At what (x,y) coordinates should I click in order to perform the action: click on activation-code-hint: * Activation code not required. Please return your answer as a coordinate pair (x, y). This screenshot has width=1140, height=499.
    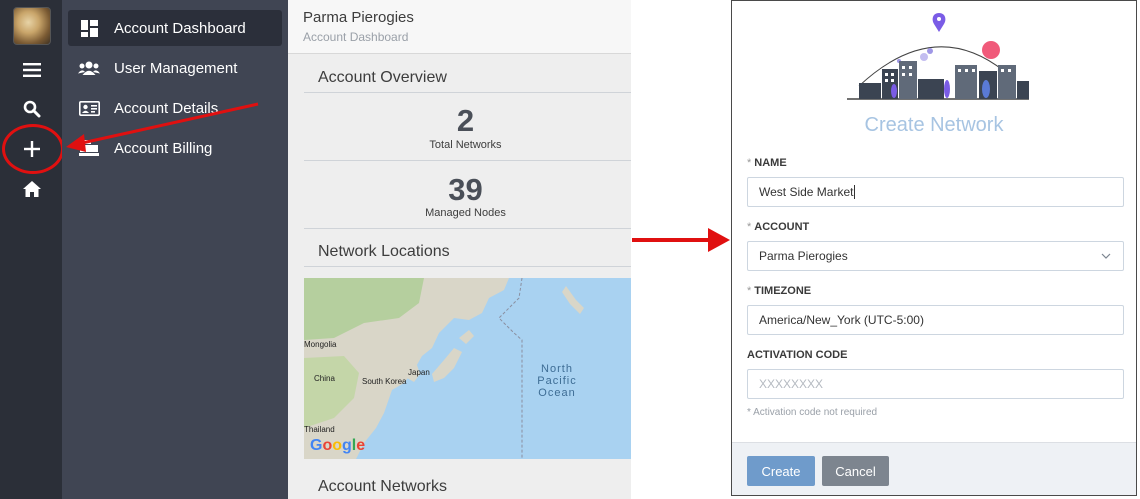
    Looking at the image, I should click on (812, 412).